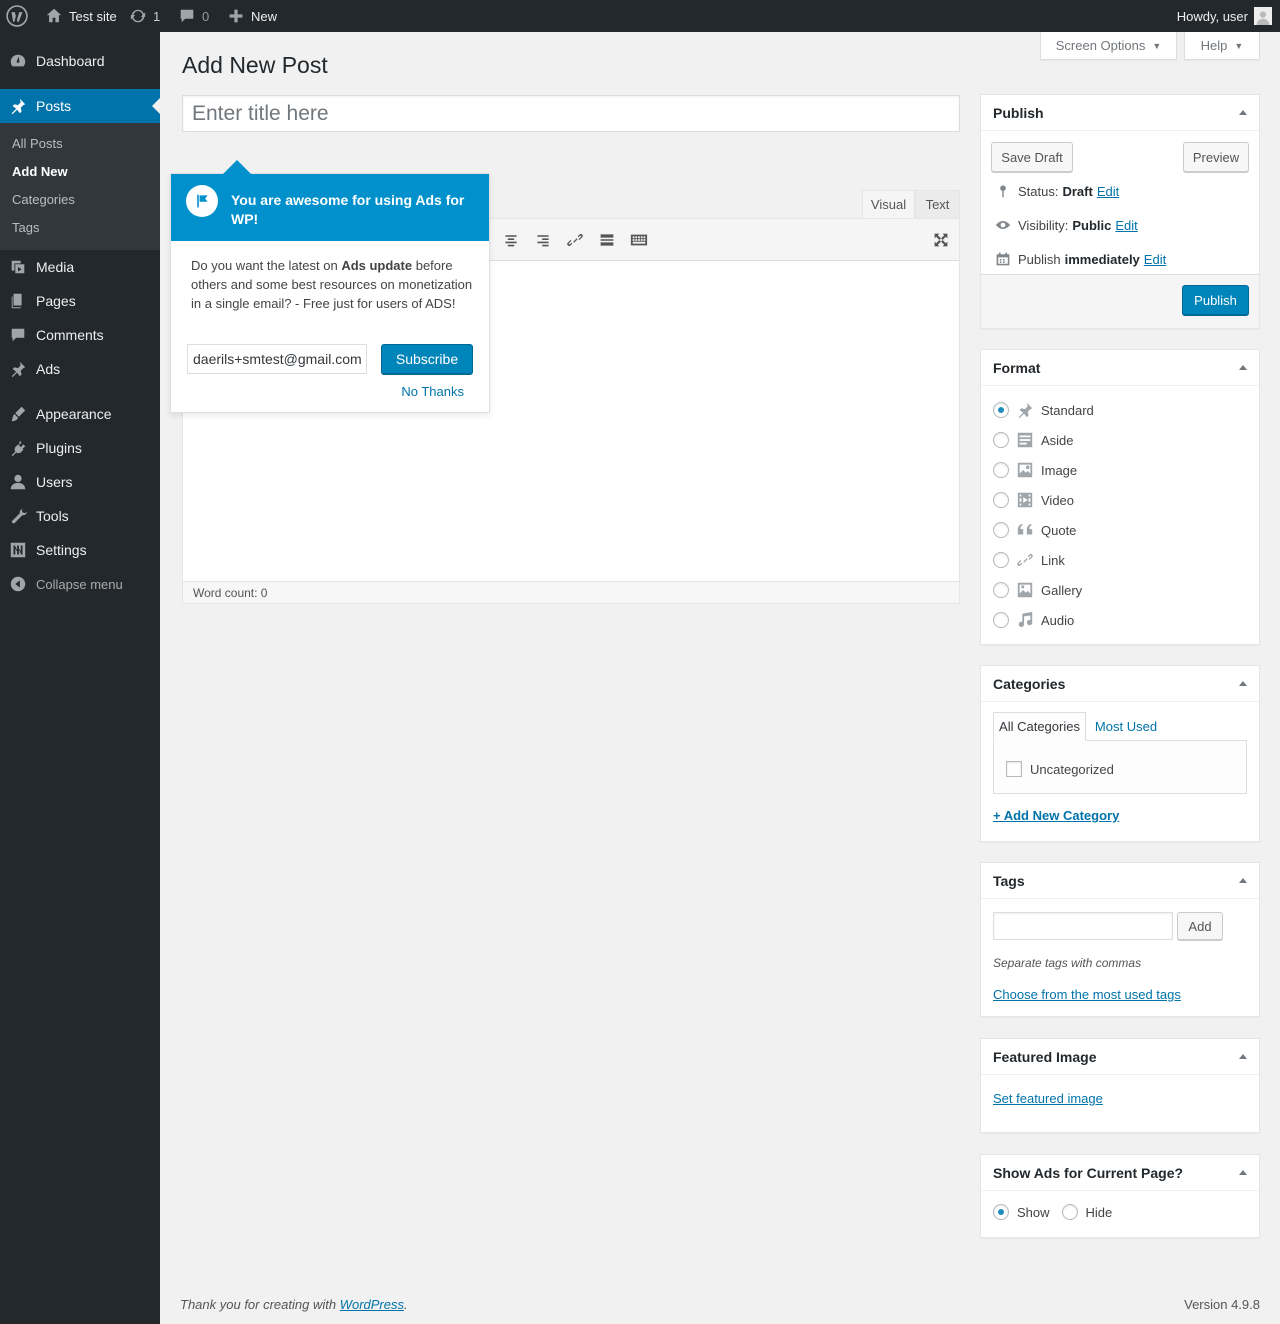 The height and width of the screenshot is (1324, 1280). I want to click on help-button: Help ▼, so click(1222, 46).